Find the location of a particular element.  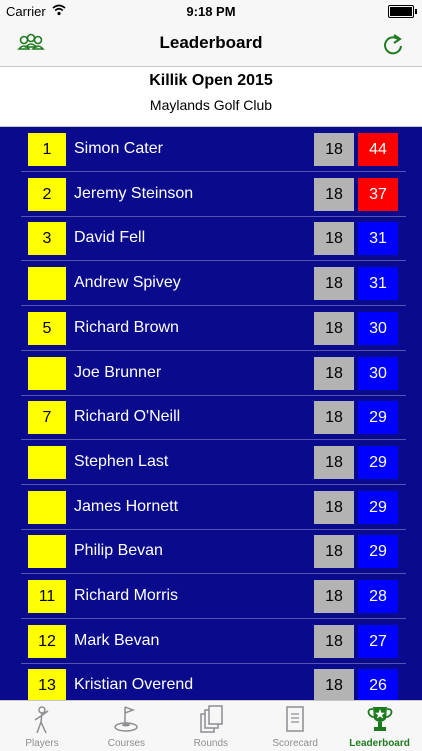

position-box: 12 is located at coordinates (47, 641).